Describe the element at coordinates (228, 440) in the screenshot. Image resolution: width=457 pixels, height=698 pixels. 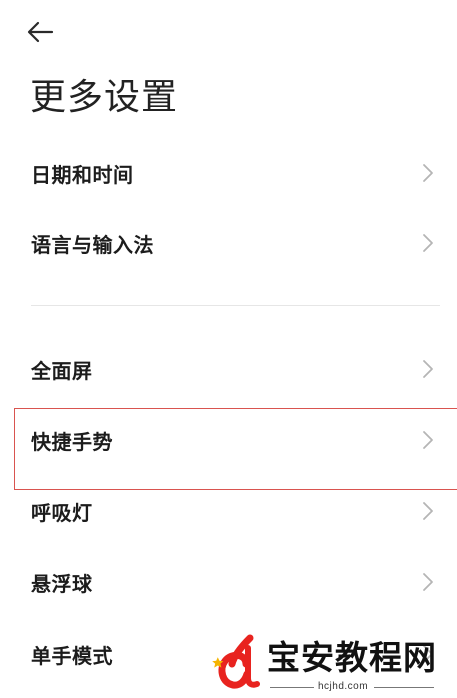
I see `settings-item-gesture-shortcuts: 快捷手势` at that location.